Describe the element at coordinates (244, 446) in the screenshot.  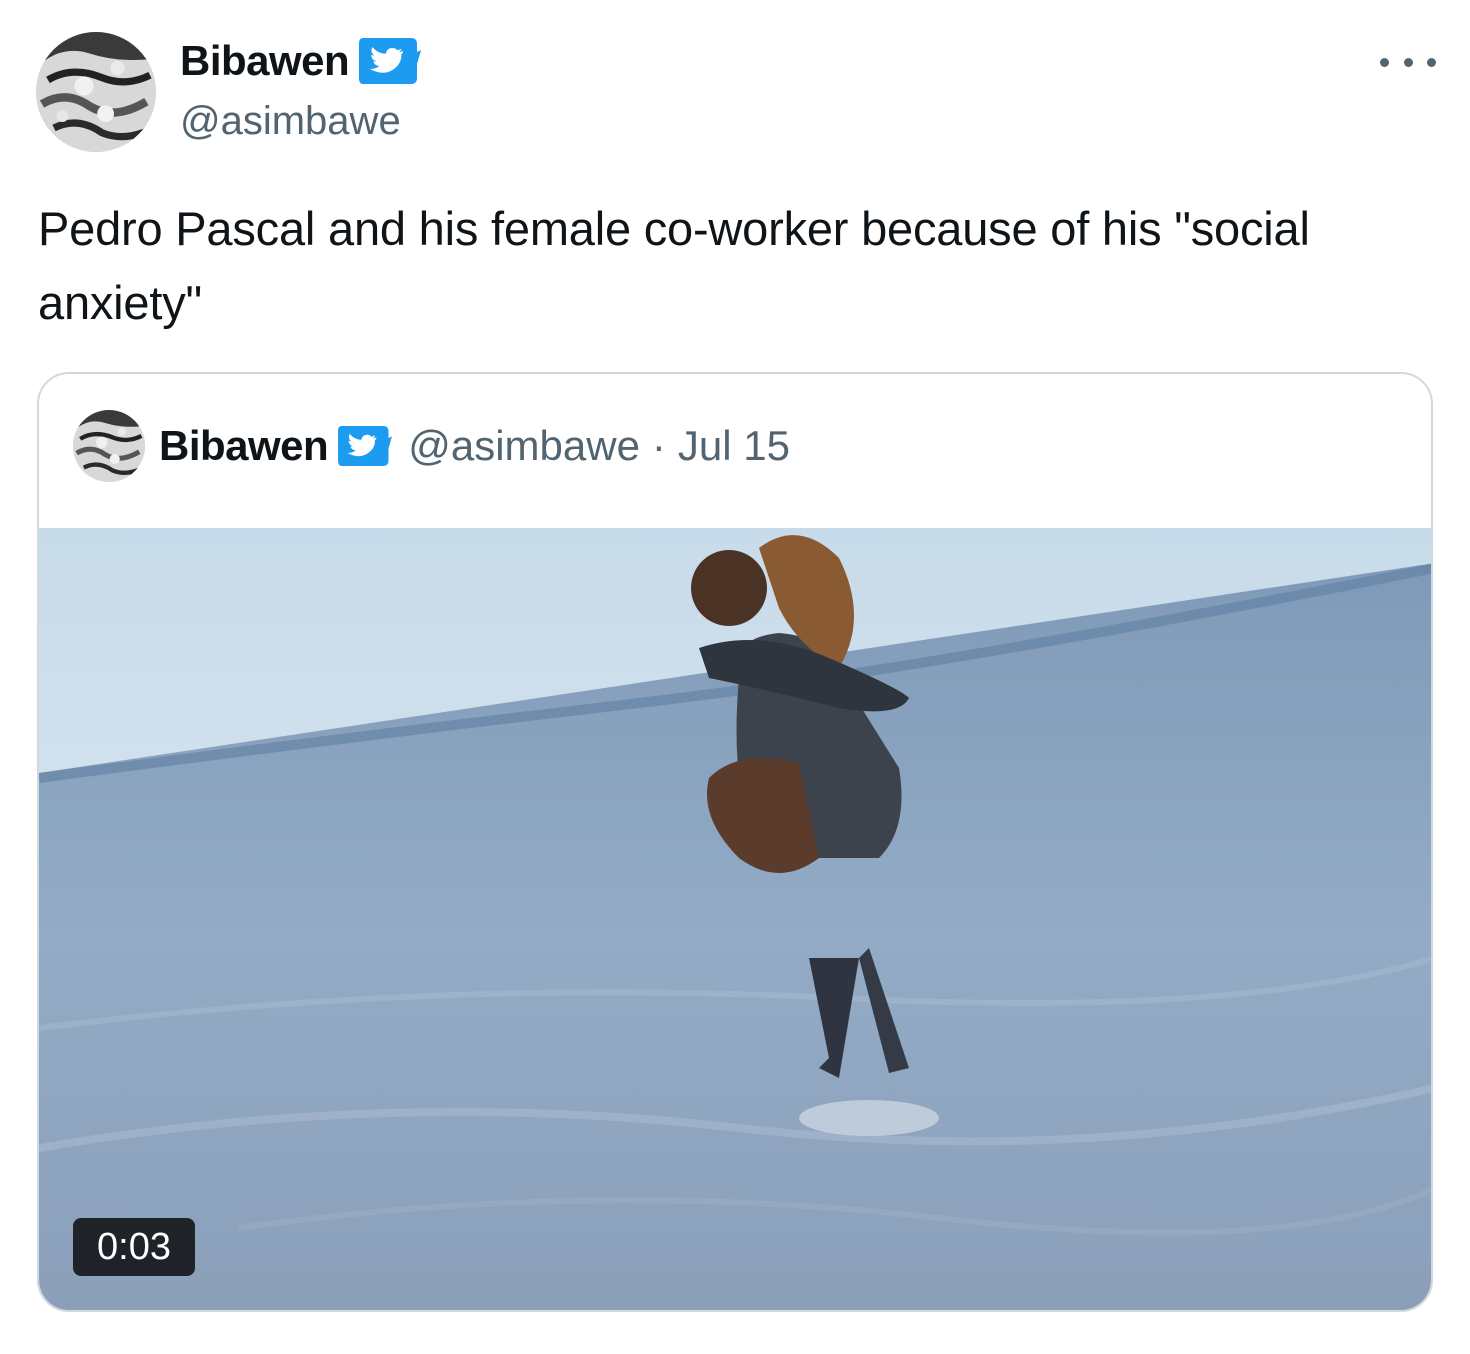
I see `quoted-author-display-name: Bibawen` at that location.